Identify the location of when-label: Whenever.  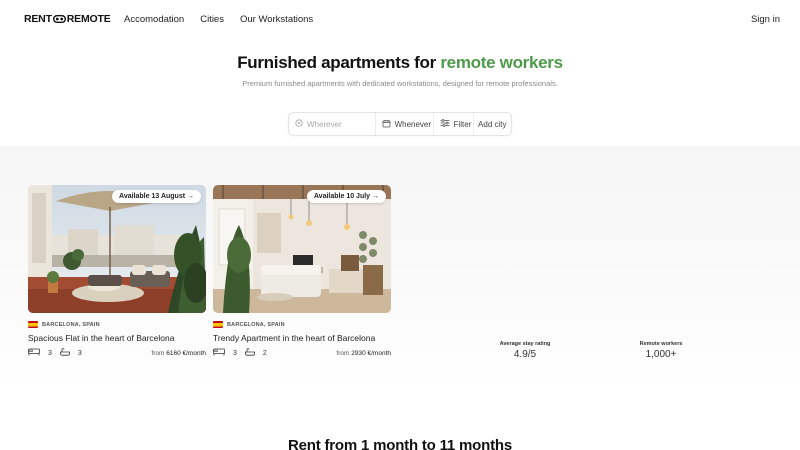
(413, 124).